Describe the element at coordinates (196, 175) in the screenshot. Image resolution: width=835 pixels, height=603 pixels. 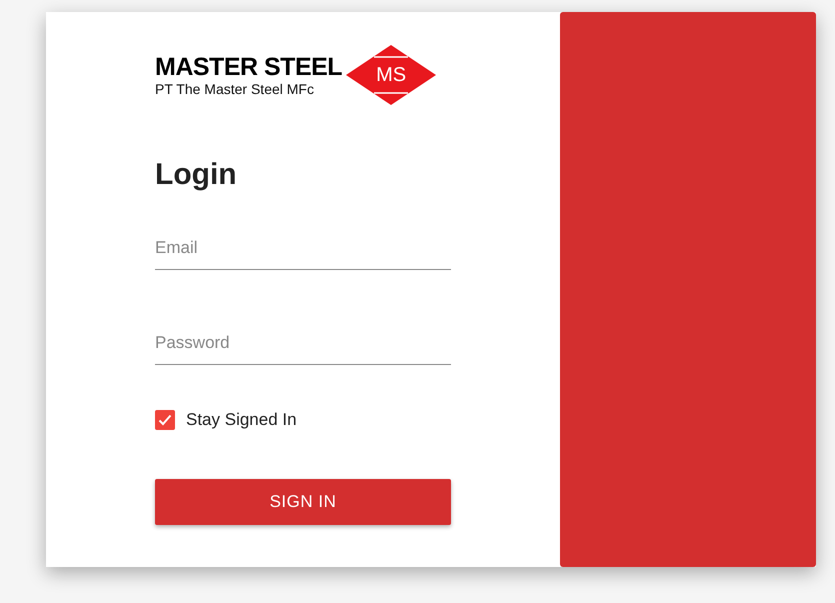
I see `login-title: Login` at that location.